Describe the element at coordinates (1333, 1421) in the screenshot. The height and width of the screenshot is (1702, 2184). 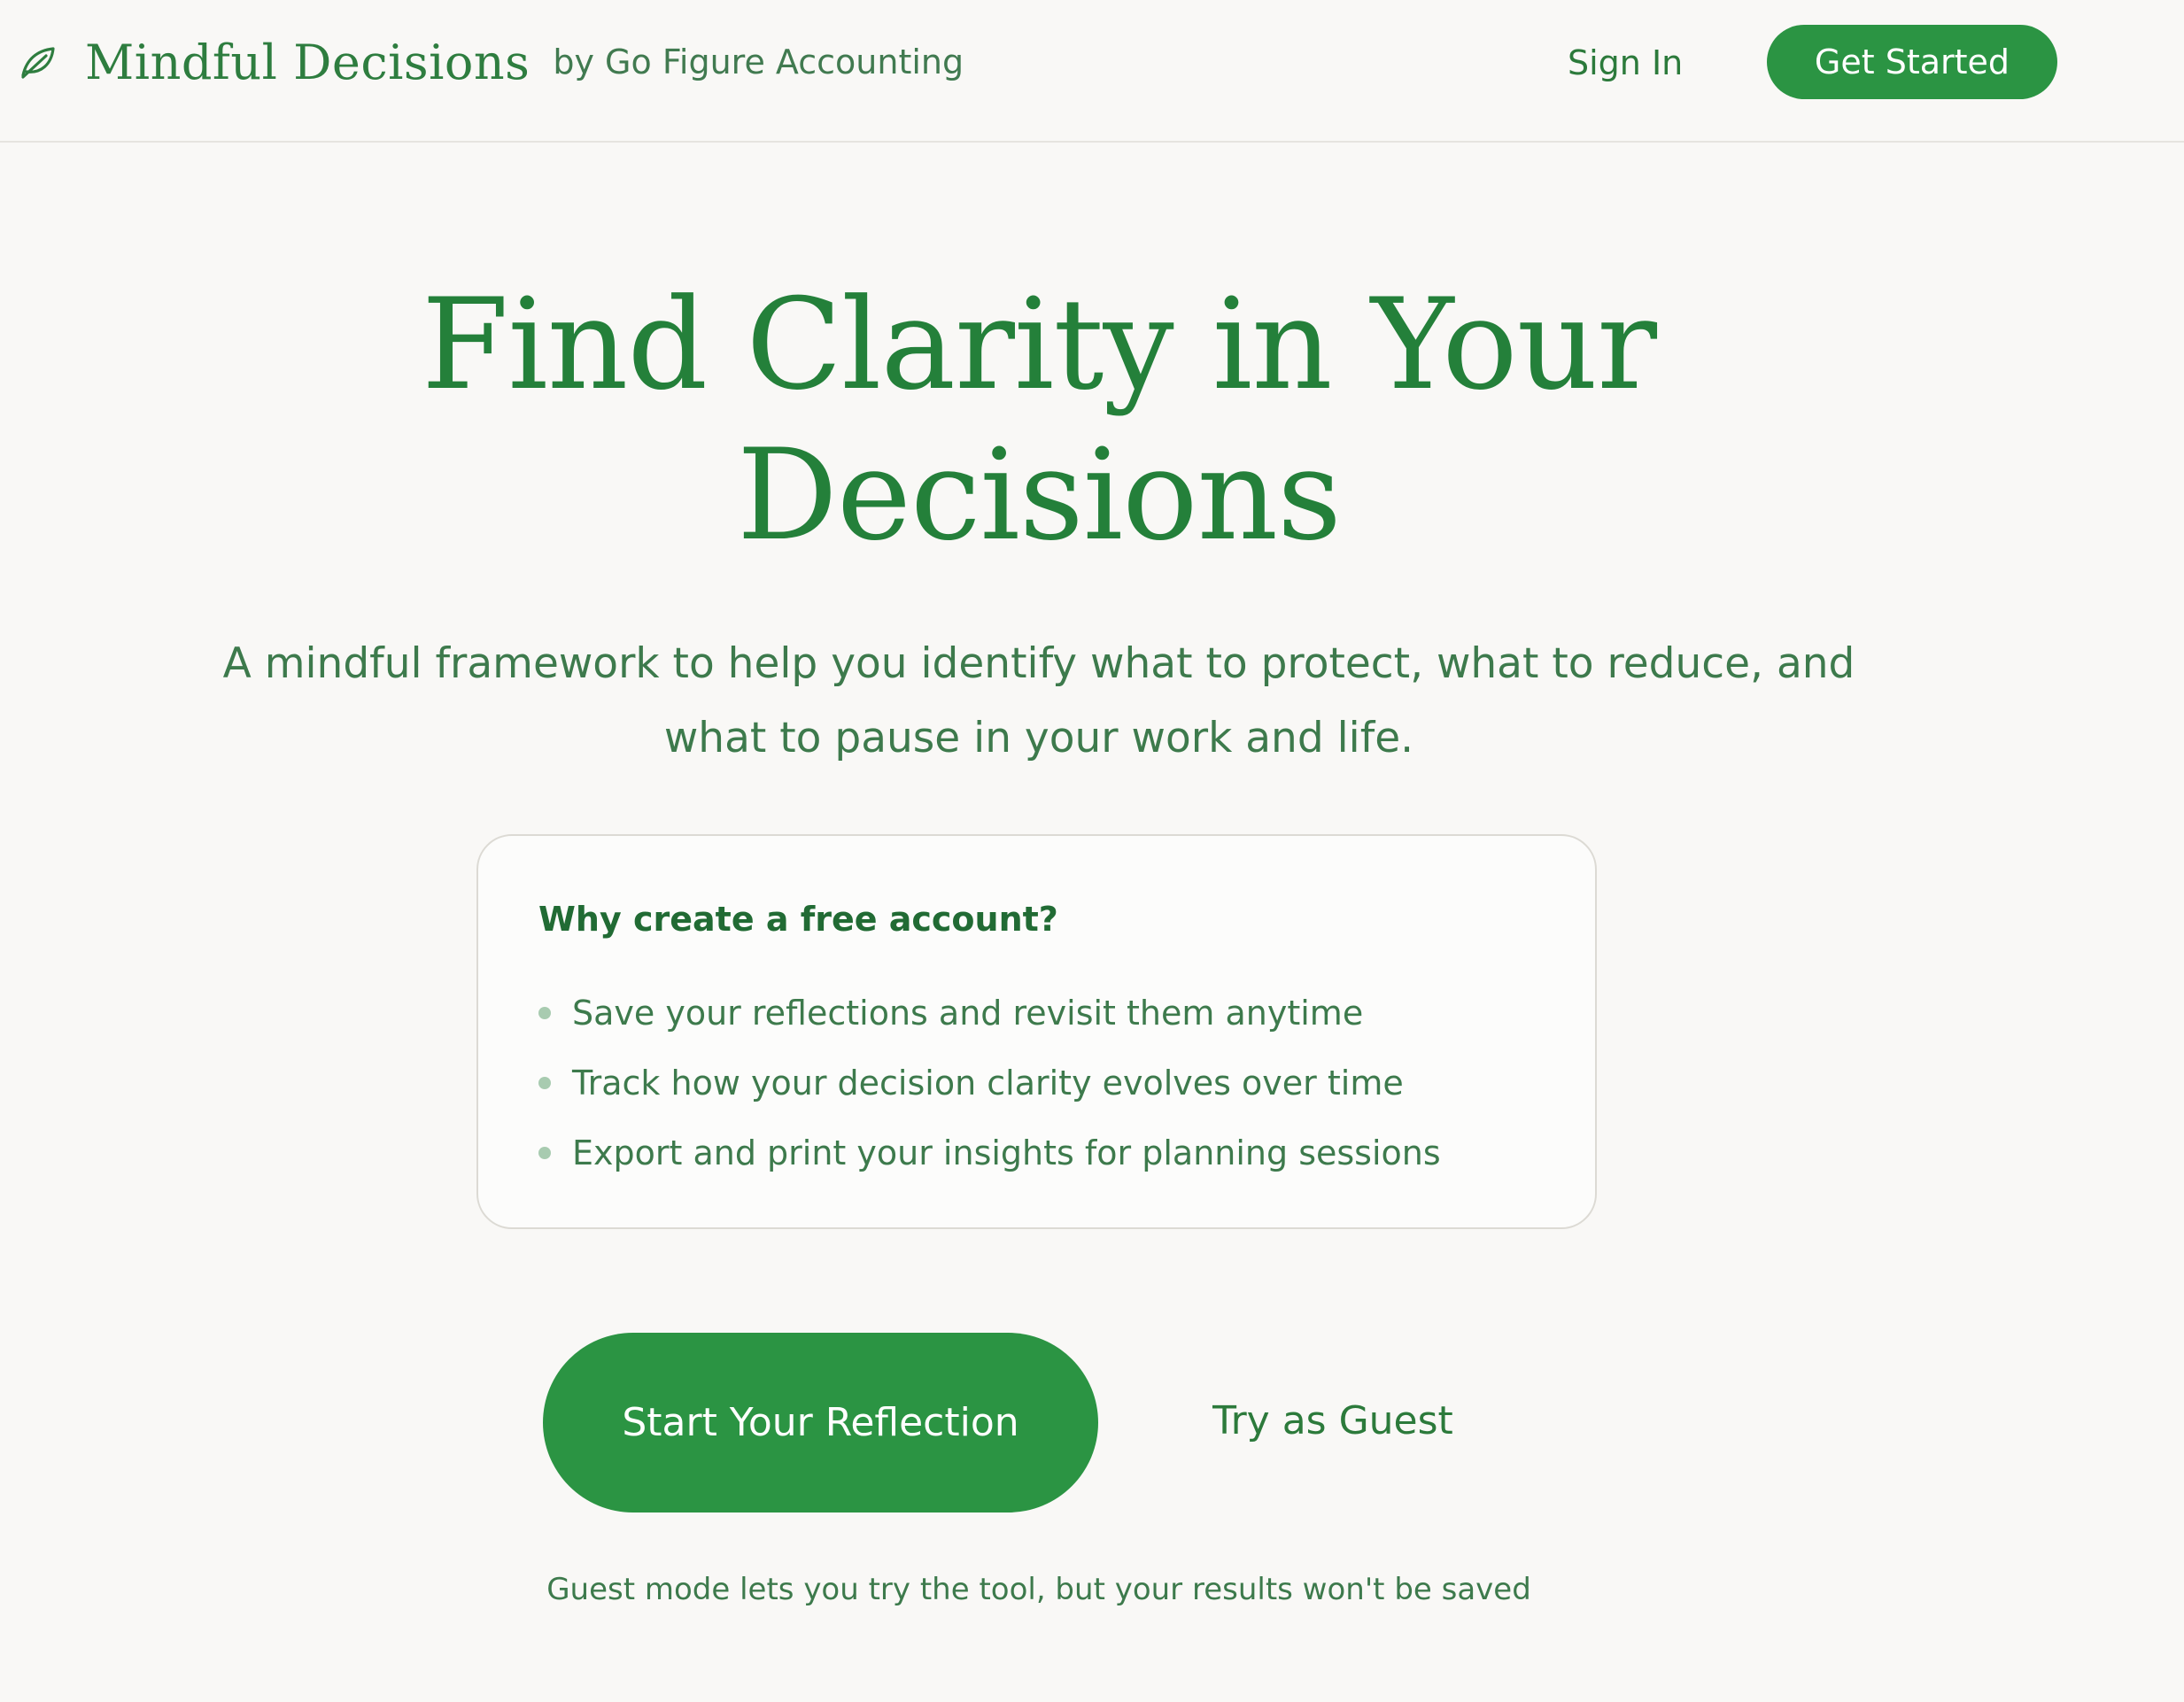
I see `try-as-guest-button: Try as Guest` at that location.